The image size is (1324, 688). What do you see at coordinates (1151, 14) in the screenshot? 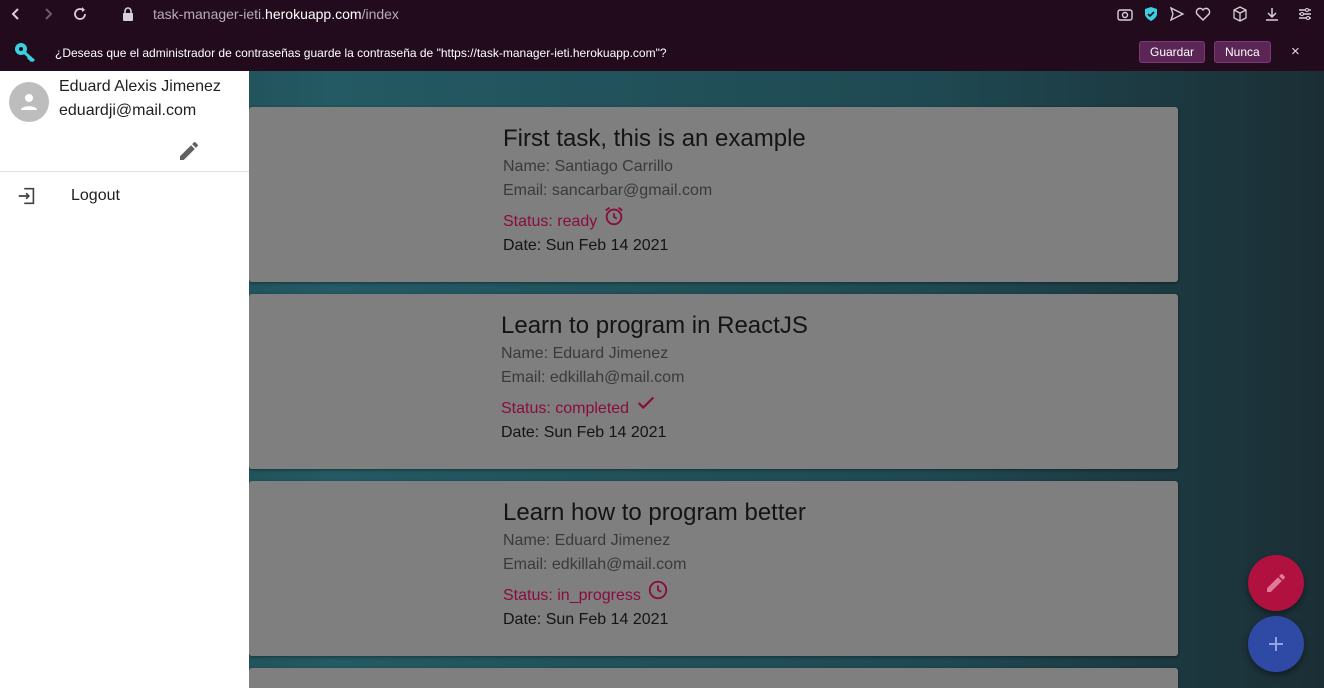
I see `shield-icon` at bounding box center [1151, 14].